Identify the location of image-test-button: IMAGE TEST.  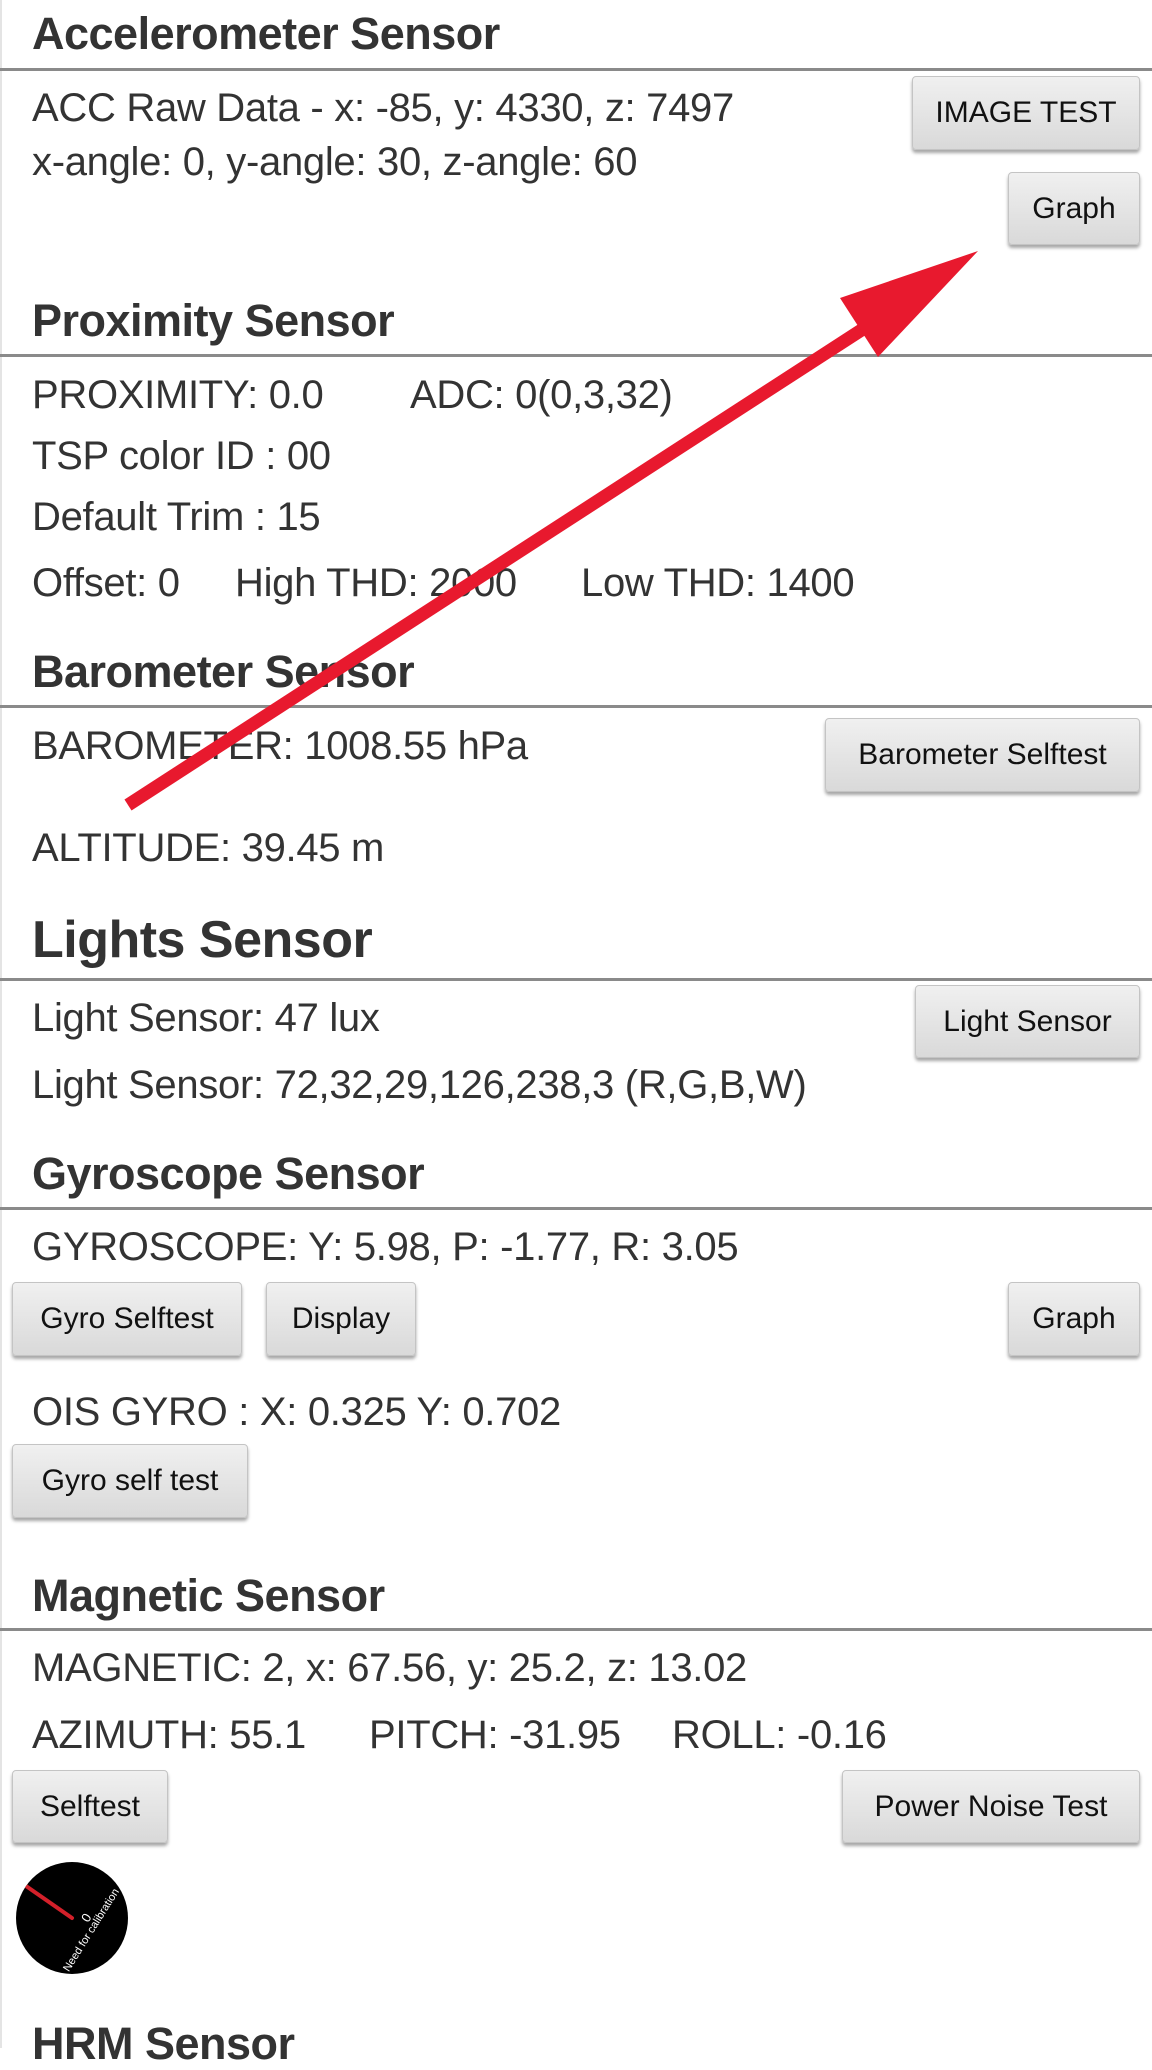
(1026, 113).